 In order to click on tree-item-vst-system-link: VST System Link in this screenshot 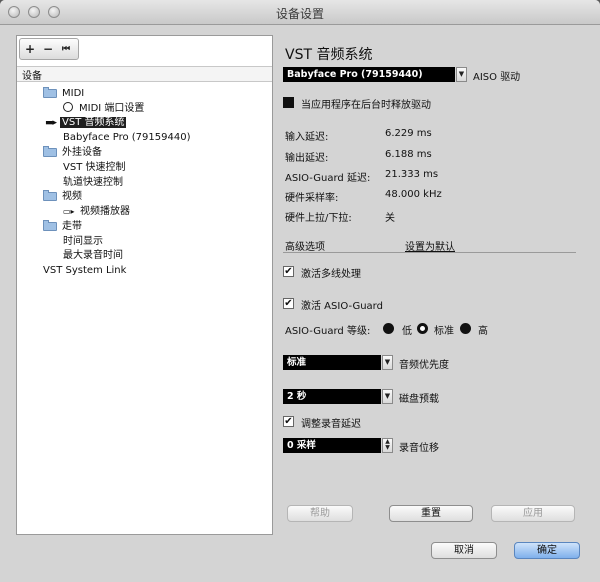, I will do `click(84, 271)`.